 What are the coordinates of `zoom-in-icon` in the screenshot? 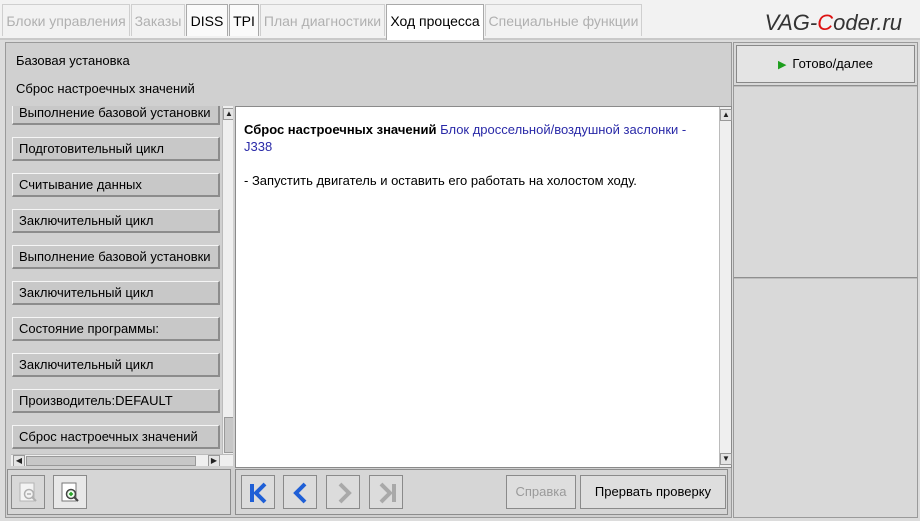 It's located at (70, 492).